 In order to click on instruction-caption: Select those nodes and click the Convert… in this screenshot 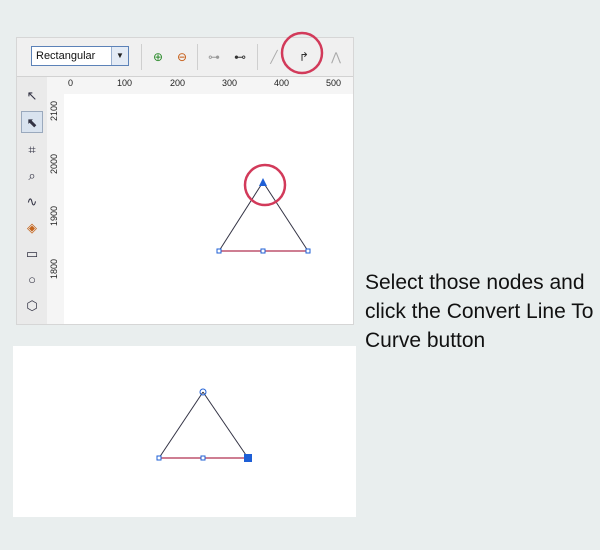, I will do `click(479, 311)`.